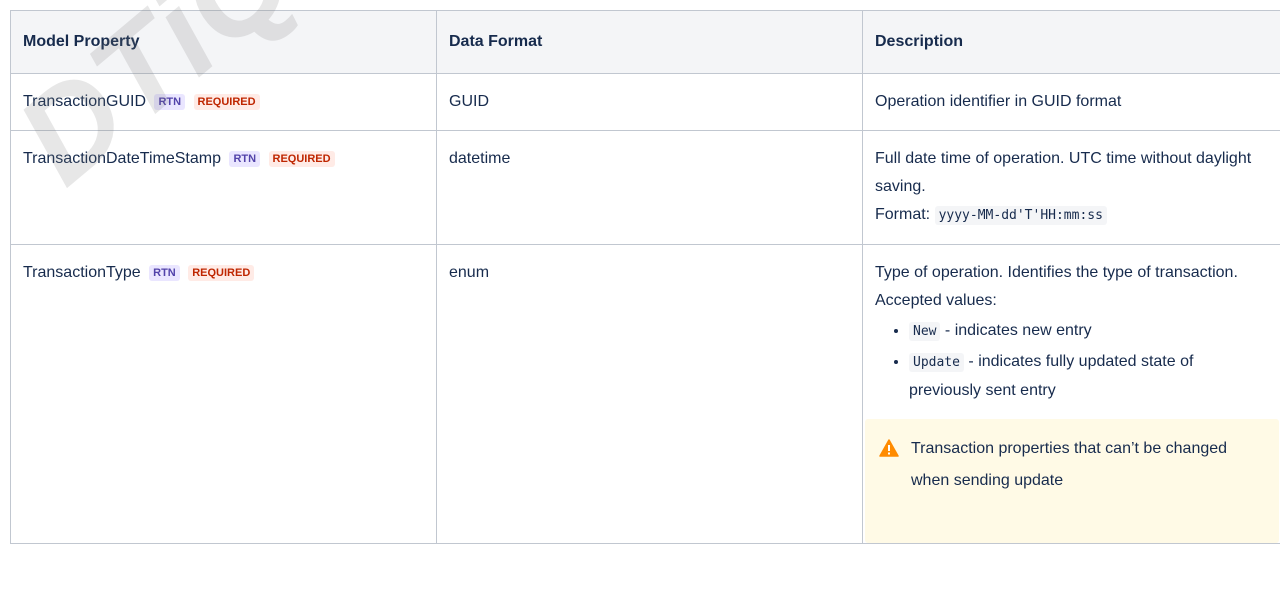 The width and height of the screenshot is (1280, 599). Describe the element at coordinates (936, 362) in the screenshot. I see `value-code: Update` at that location.